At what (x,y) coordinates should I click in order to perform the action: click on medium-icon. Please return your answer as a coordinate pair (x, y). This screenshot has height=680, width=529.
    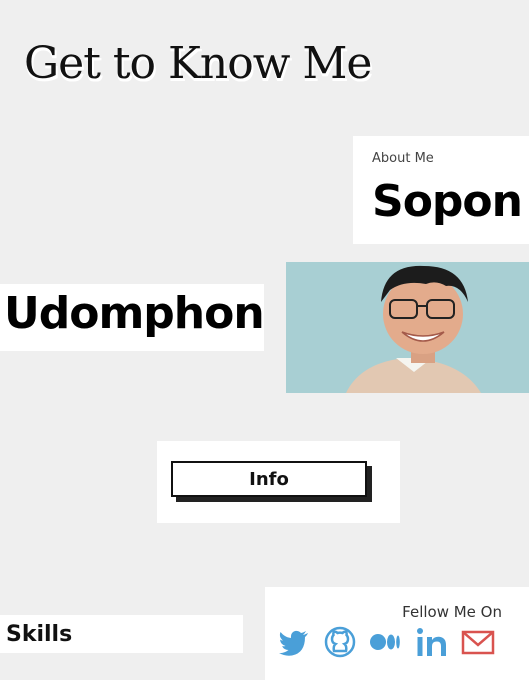
    Looking at the image, I should click on (386, 642).